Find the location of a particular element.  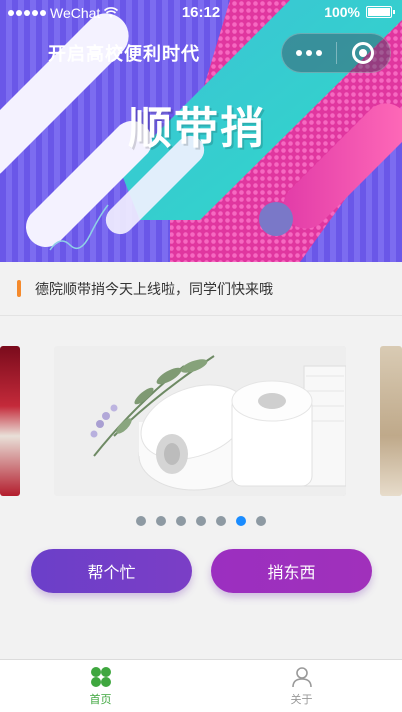

battery-icon is located at coordinates (380, 12).